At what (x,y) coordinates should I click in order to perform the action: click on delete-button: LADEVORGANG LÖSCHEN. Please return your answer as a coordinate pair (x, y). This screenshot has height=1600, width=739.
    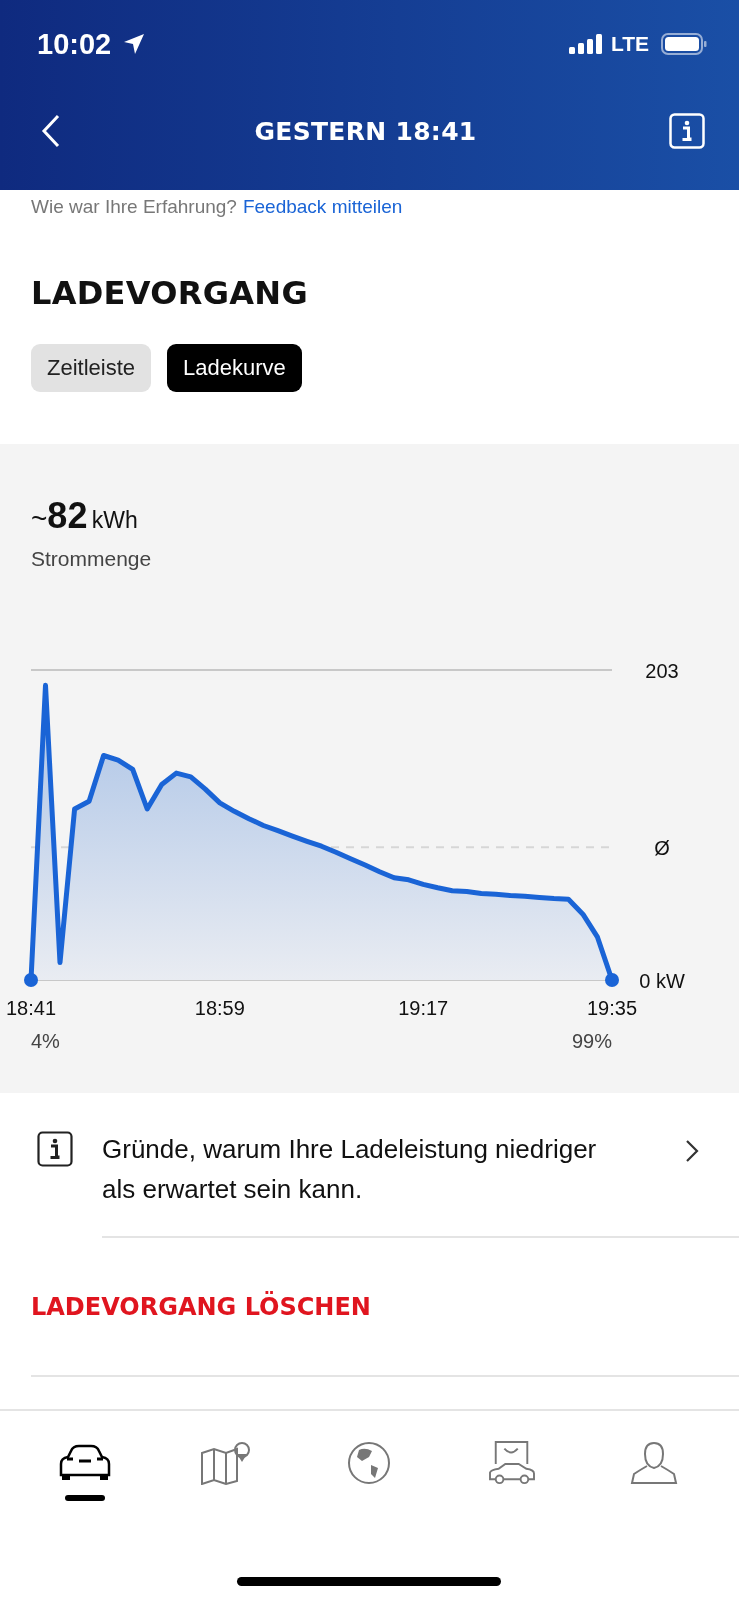
    Looking at the image, I should click on (201, 1306).